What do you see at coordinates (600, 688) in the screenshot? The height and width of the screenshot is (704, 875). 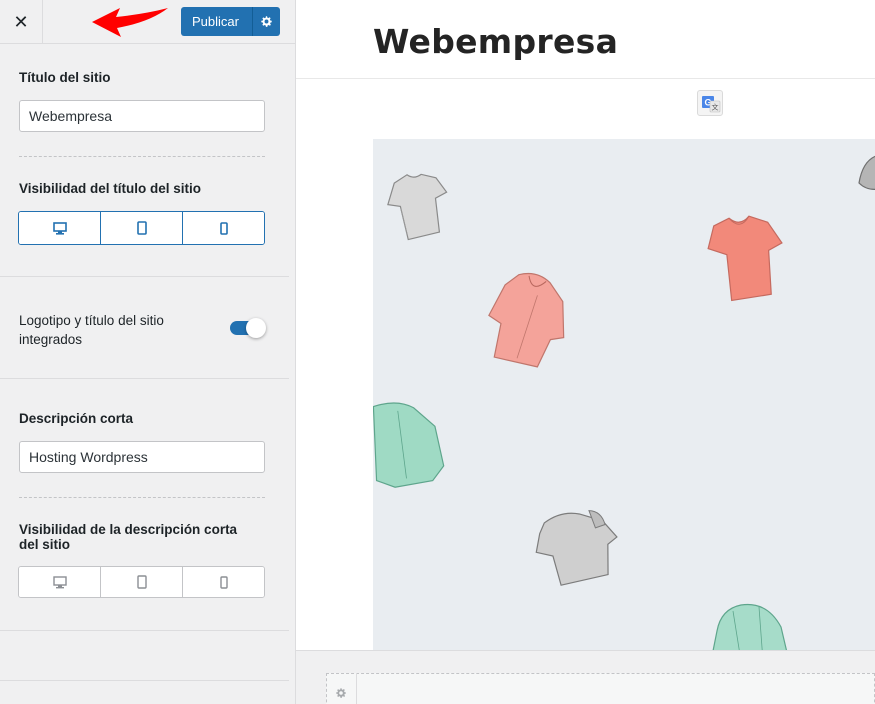 I see `footer-widget-area` at bounding box center [600, 688].